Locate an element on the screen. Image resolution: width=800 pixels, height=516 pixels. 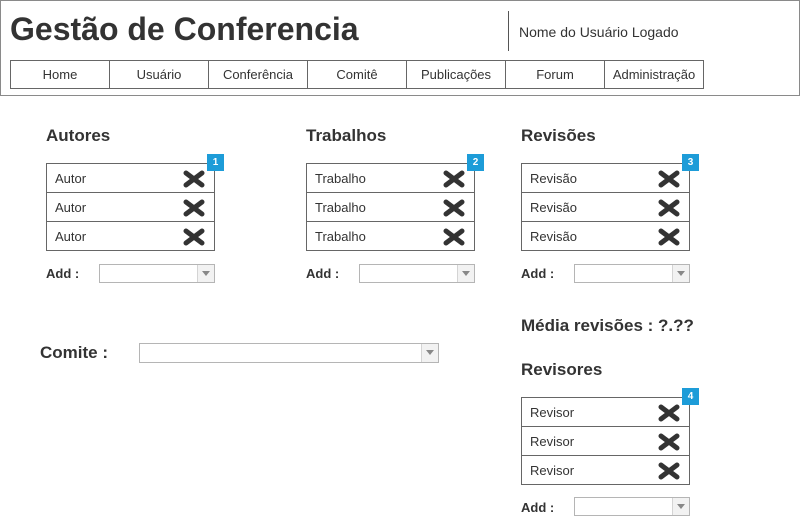
nav-item-publicacoes: Publicações is located at coordinates (456, 74).